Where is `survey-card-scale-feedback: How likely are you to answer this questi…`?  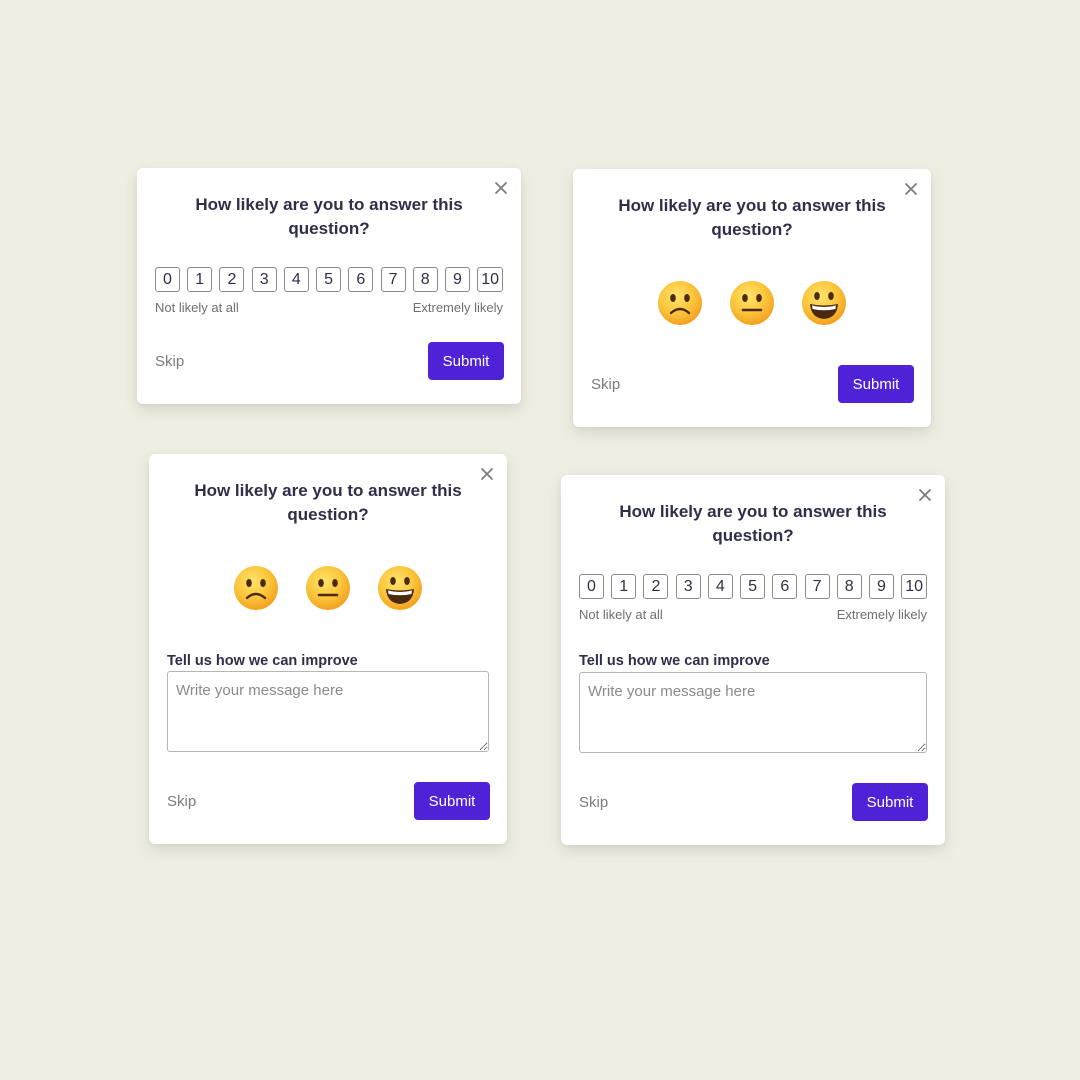 survey-card-scale-feedback: How likely are you to answer this questi… is located at coordinates (753, 660).